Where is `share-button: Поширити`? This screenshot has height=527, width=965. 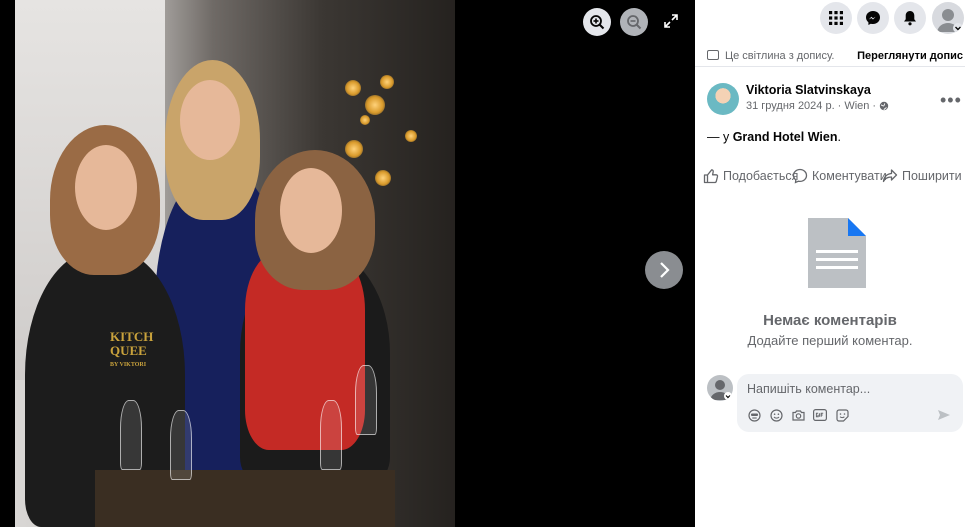
share-button: Поширити is located at coordinates (922, 176).